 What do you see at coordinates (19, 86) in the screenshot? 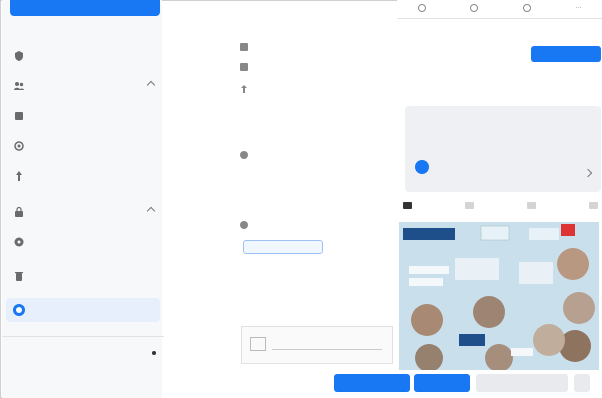
I see `users-icon` at bounding box center [19, 86].